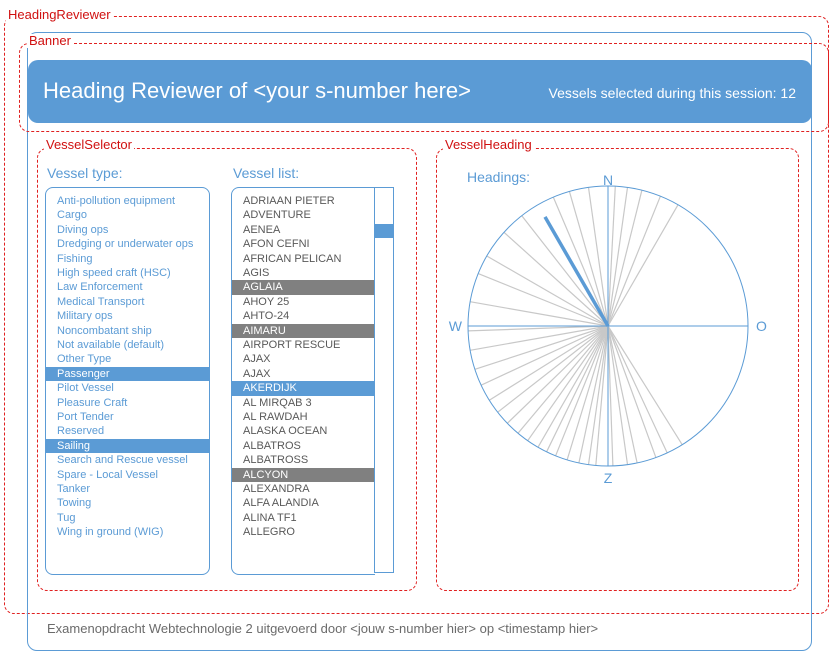 The width and height of the screenshot is (831, 651). What do you see at coordinates (127, 273) in the screenshot?
I see `vessel-type-option: High speed craft (HSC)` at bounding box center [127, 273].